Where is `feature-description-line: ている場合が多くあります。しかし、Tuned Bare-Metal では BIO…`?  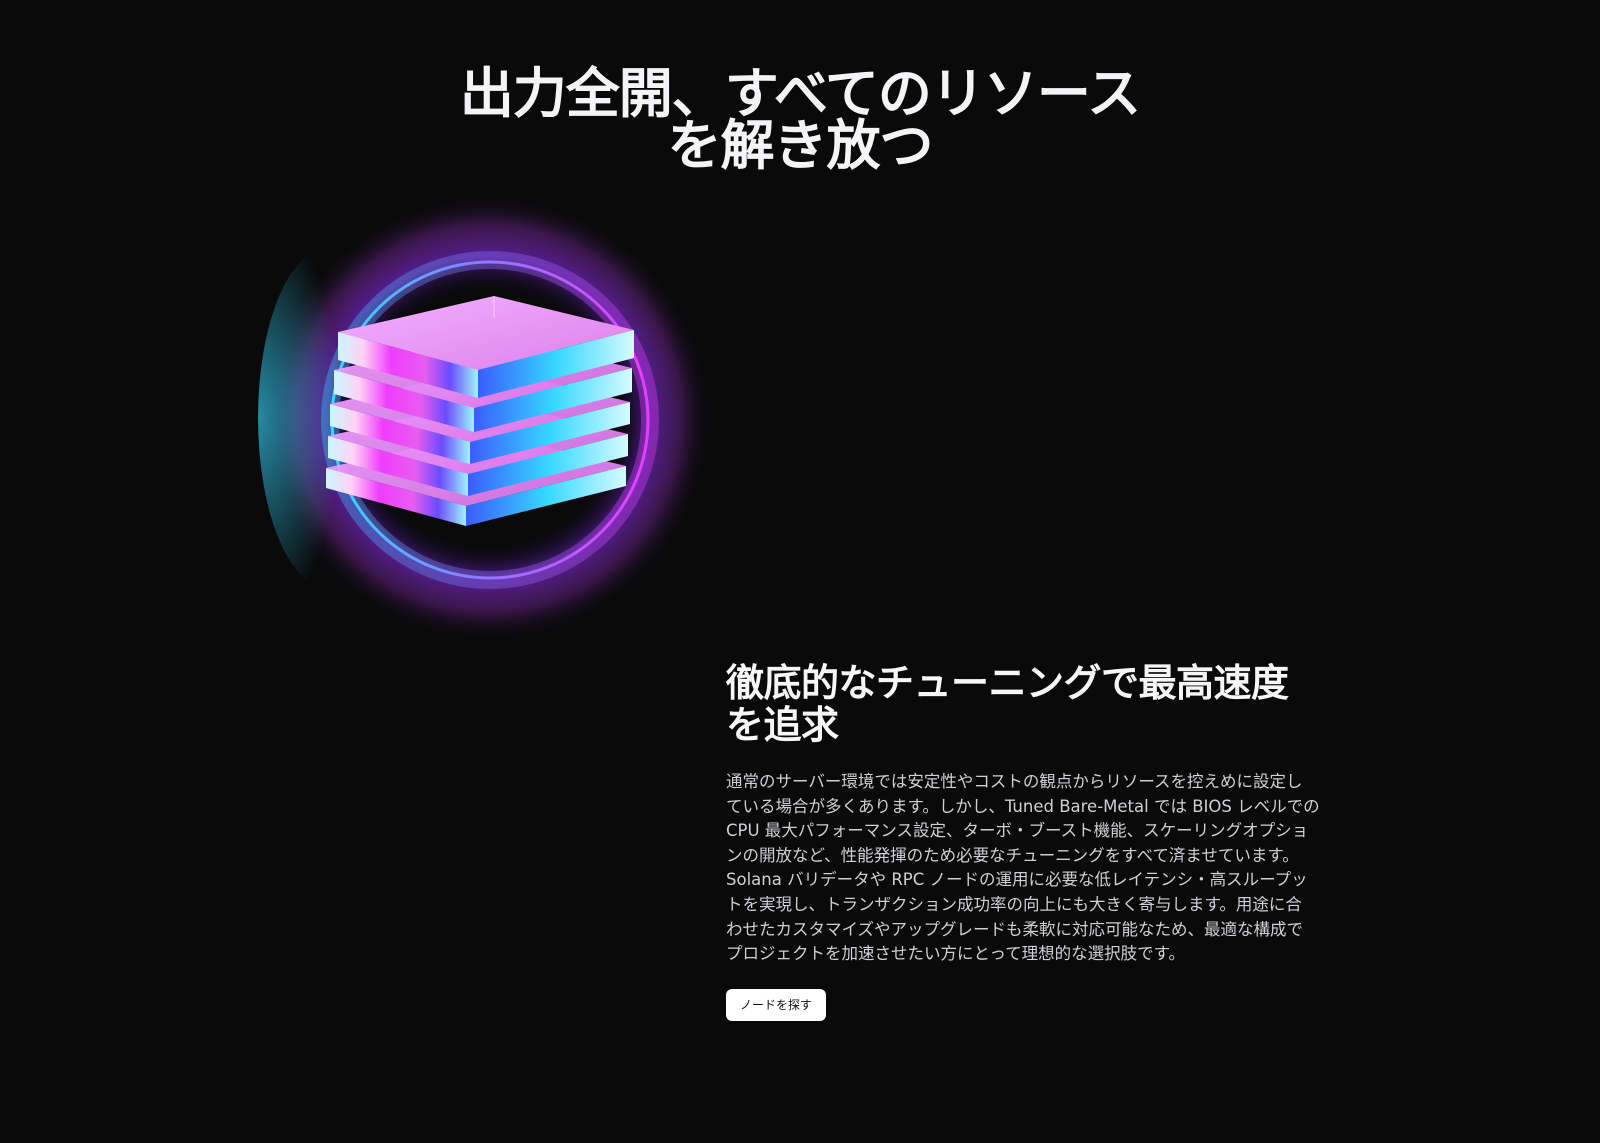 feature-description-line: ている場合が多くあります。しかし、Tuned Bare-Metal では BIO… is located at coordinates (1023, 806).